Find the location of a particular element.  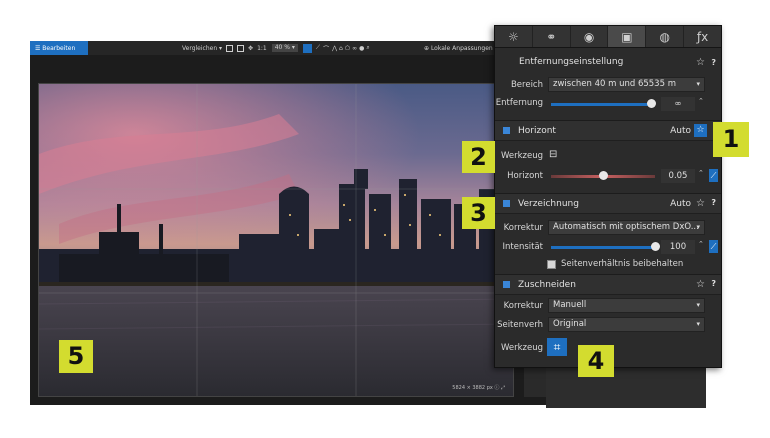

local-icon: ◍ is located at coordinates (664, 36).